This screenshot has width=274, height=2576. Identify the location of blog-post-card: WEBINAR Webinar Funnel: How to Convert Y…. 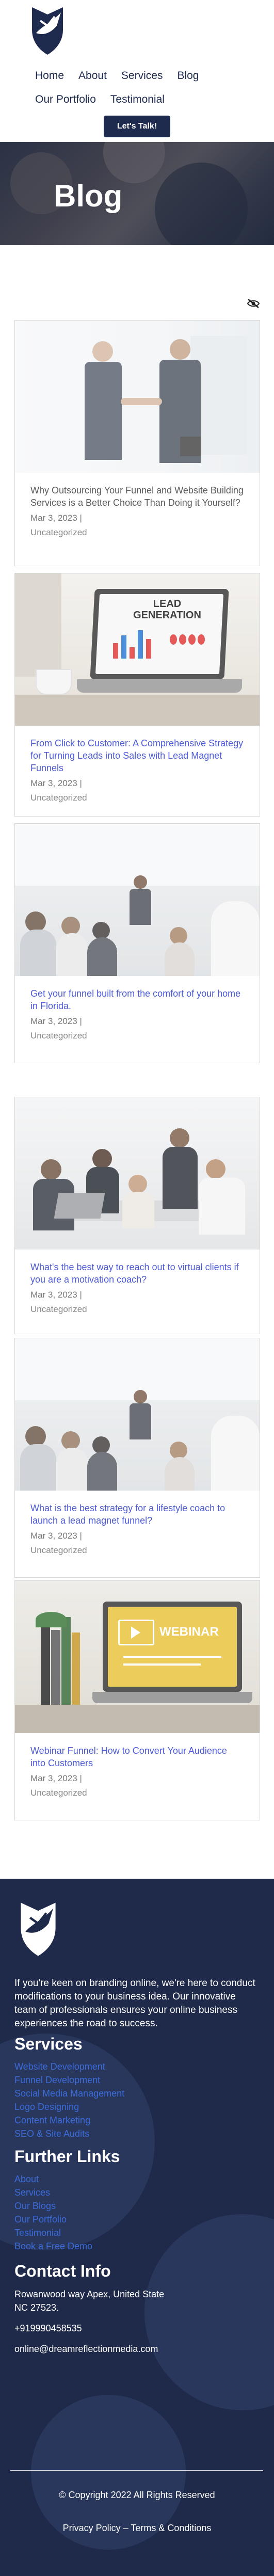
(137, 1700).